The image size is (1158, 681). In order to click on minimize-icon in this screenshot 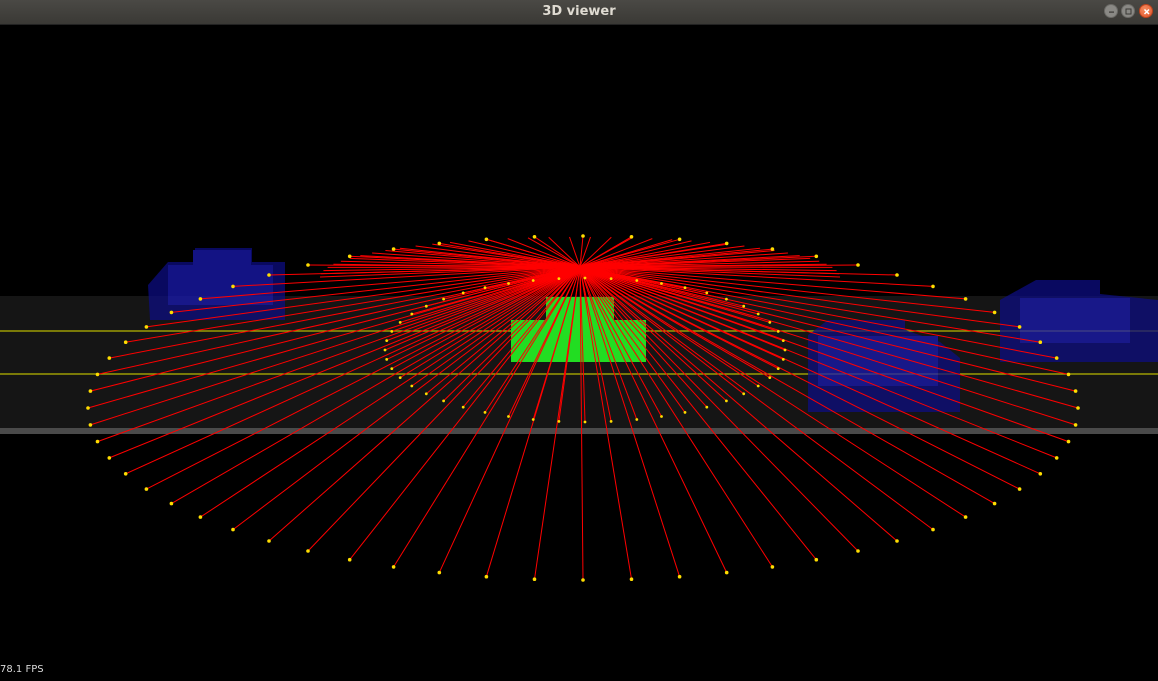, I will do `click(1112, 12)`.